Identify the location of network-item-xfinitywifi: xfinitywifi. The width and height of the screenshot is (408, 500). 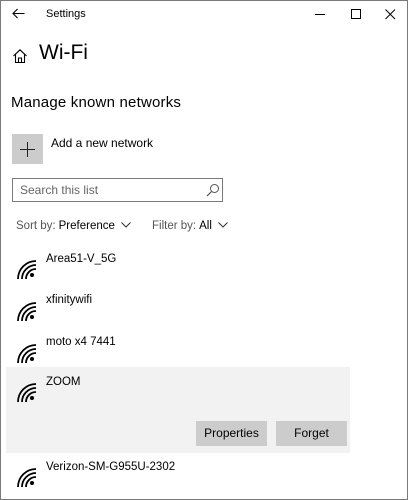
(178, 309).